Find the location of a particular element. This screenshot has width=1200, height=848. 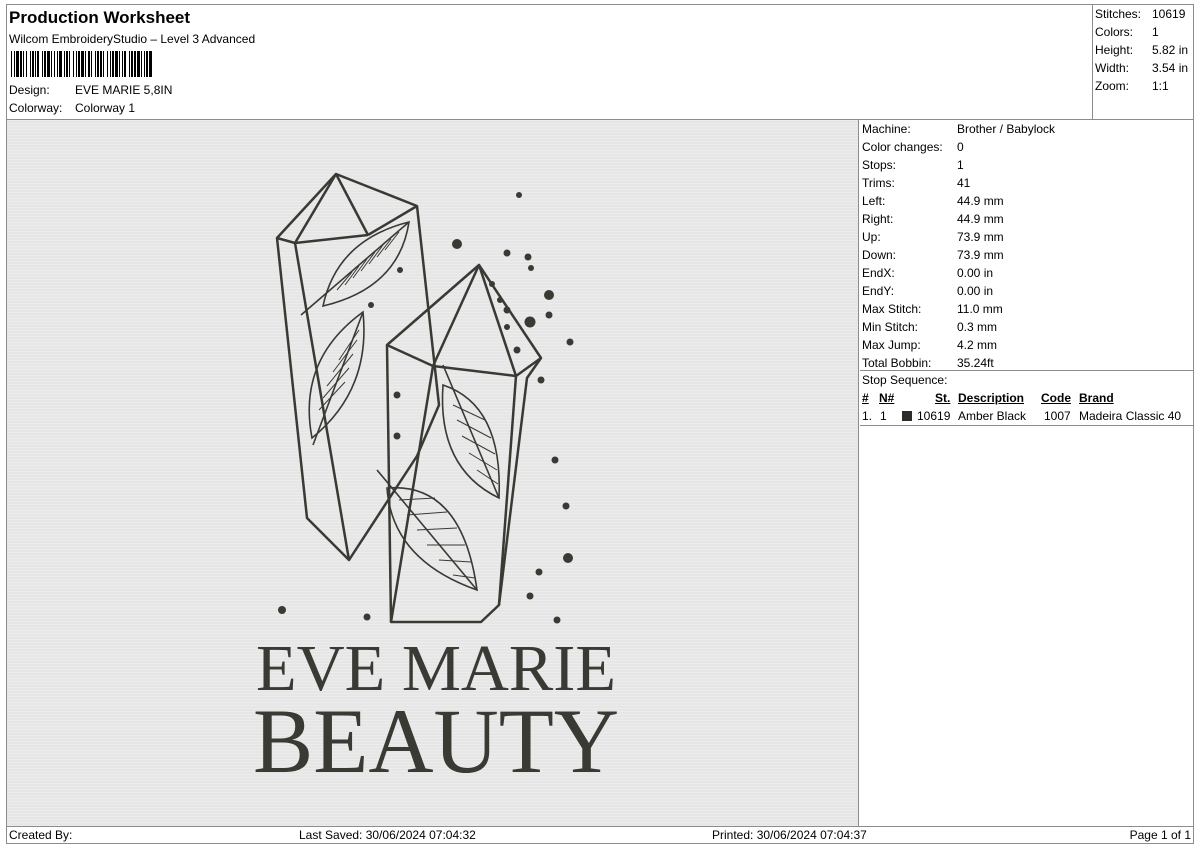

detail-row: Stops: 1 is located at coordinates (913, 165).